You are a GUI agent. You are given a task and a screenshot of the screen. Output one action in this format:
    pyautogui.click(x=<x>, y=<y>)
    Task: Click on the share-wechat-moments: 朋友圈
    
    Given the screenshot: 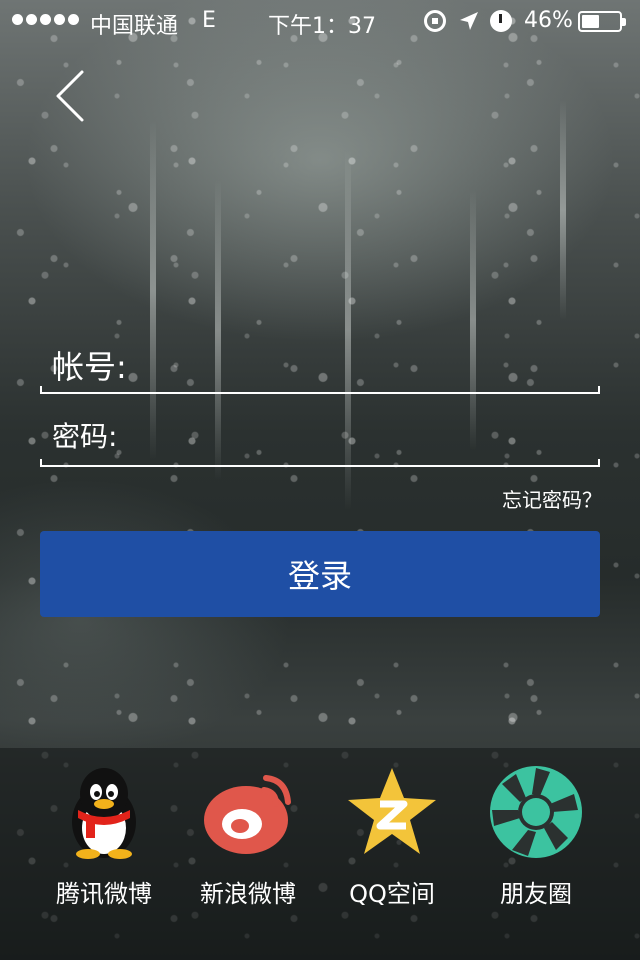 What is the action you would take?
    pyautogui.click(x=536, y=839)
    